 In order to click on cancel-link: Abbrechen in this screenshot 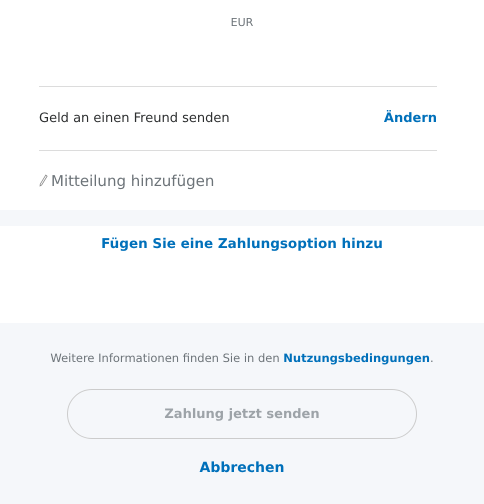, I will do `click(241, 468)`.